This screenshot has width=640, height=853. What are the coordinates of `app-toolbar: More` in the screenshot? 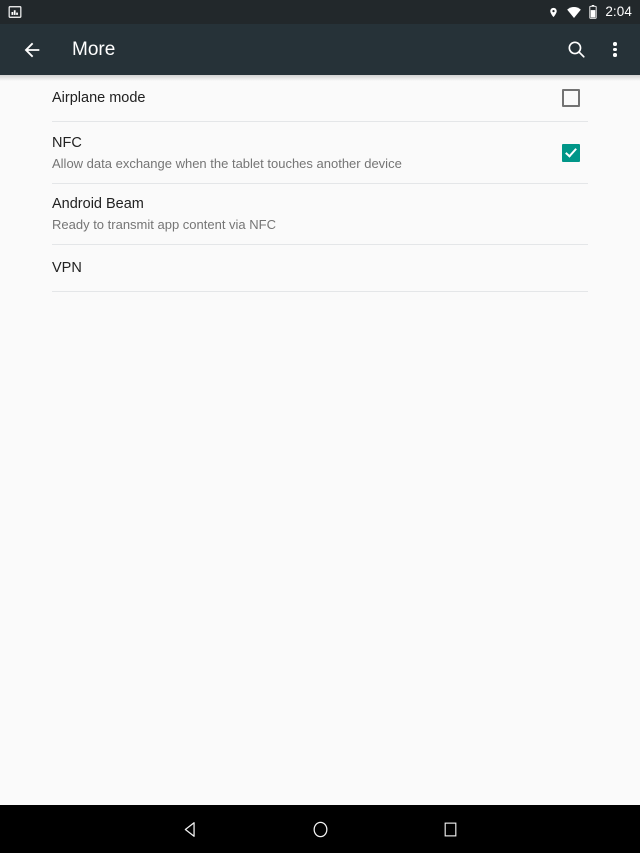 It's located at (320, 49).